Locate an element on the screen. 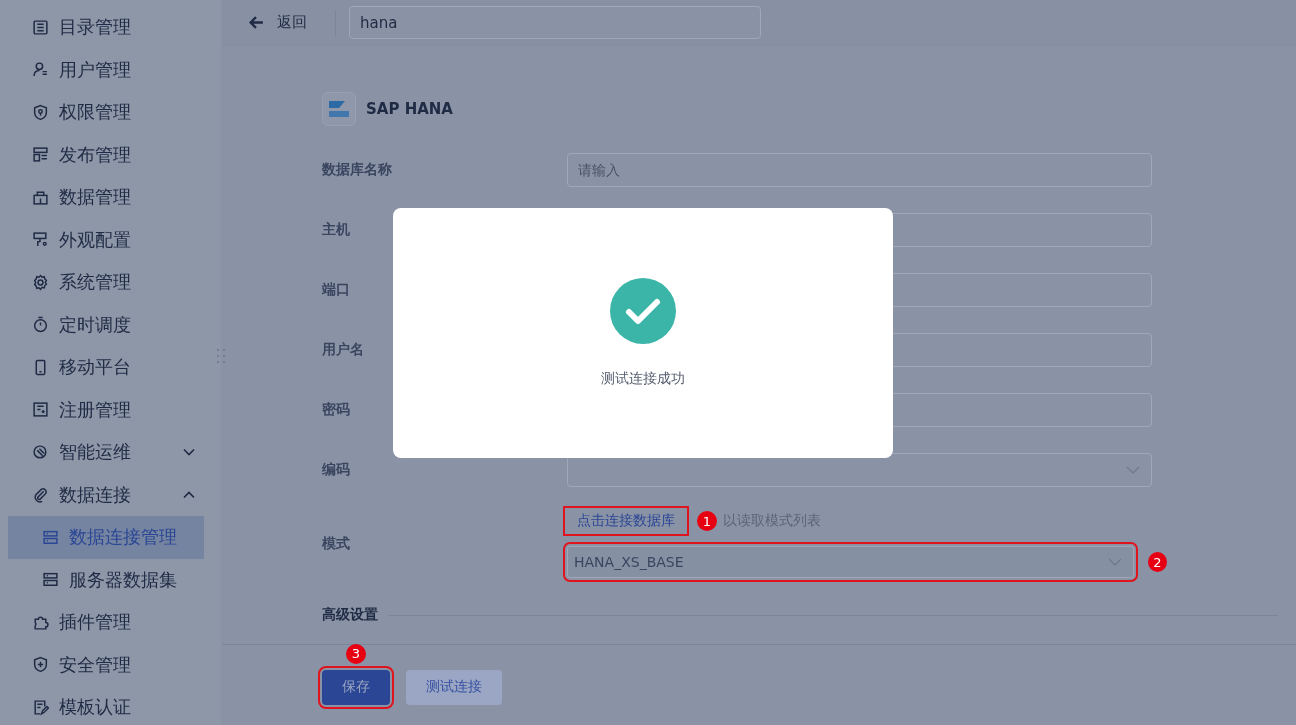 The image size is (1296, 725). layout-icon is located at coordinates (40, 155).